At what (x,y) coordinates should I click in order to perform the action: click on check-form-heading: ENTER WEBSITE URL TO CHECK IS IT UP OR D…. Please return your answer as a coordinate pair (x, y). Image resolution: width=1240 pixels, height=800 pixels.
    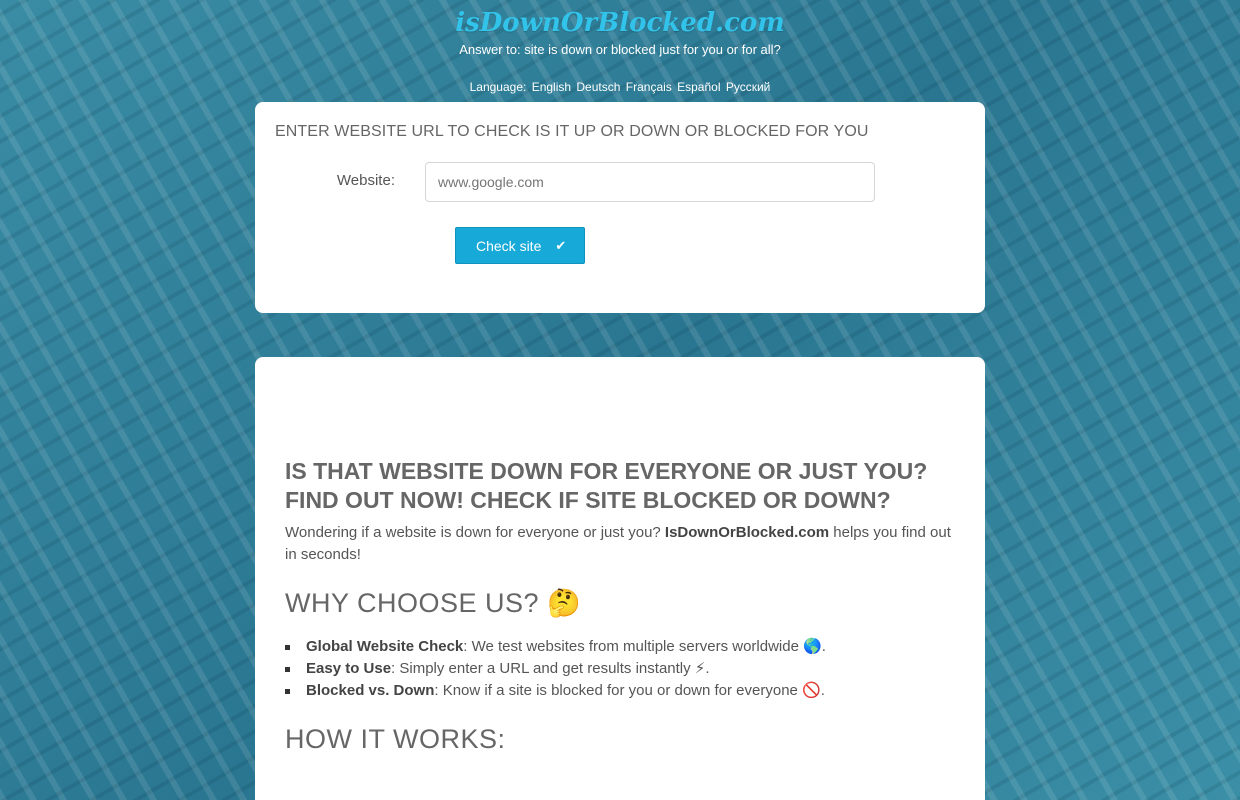
    Looking at the image, I should click on (572, 131).